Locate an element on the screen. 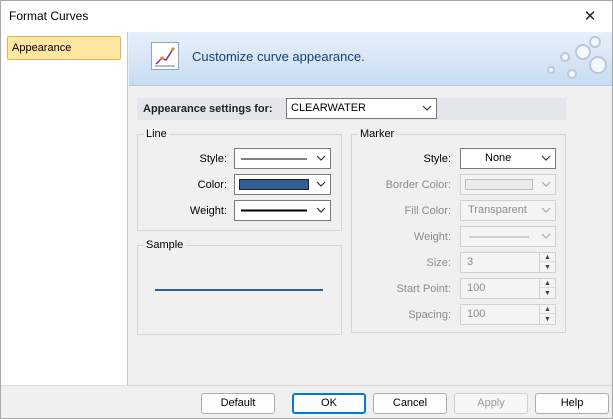  spacing-value: 100 is located at coordinates (476, 314).